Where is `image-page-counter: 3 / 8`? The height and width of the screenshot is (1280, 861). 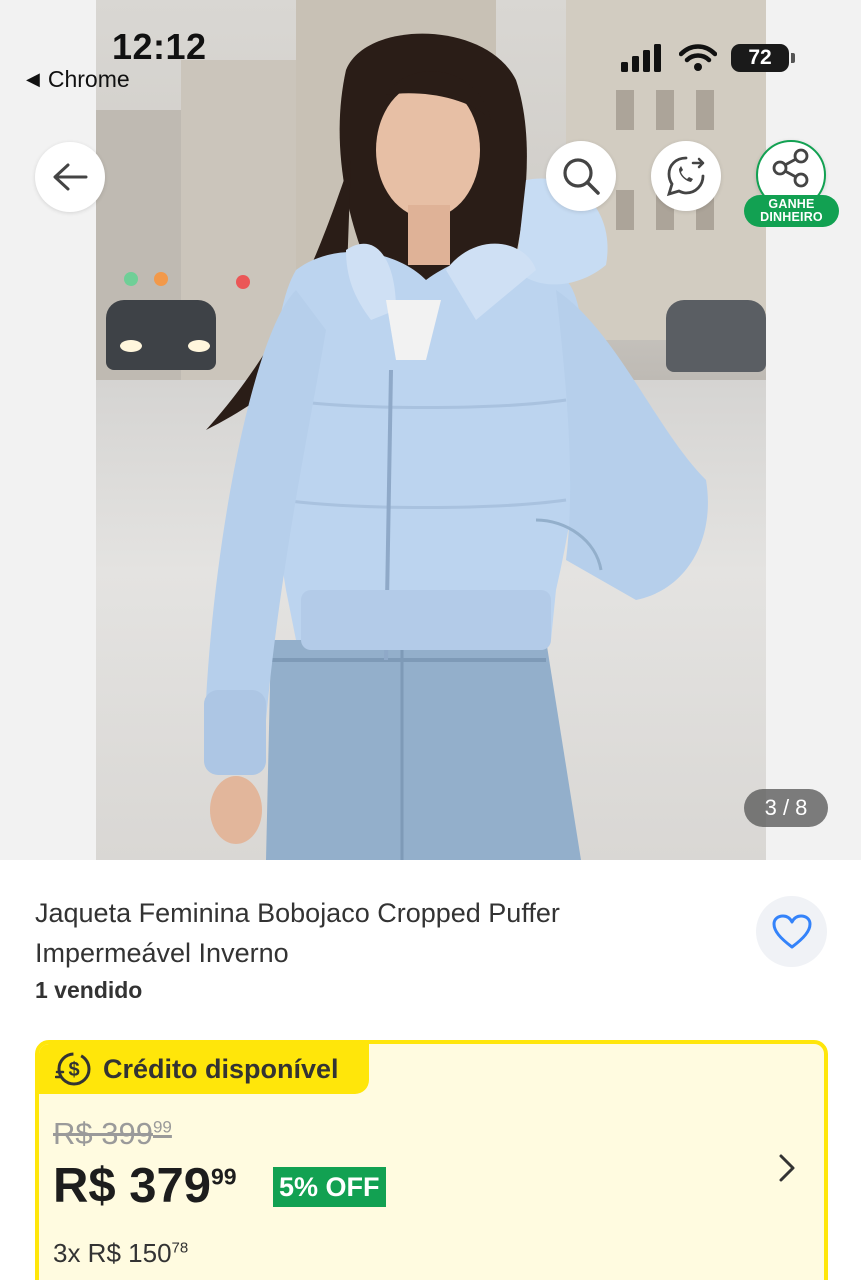 image-page-counter: 3 / 8 is located at coordinates (786, 808).